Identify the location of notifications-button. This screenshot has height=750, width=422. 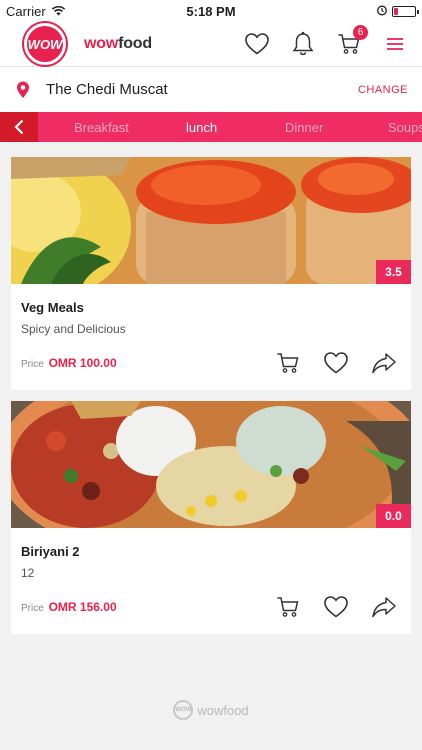
(303, 44).